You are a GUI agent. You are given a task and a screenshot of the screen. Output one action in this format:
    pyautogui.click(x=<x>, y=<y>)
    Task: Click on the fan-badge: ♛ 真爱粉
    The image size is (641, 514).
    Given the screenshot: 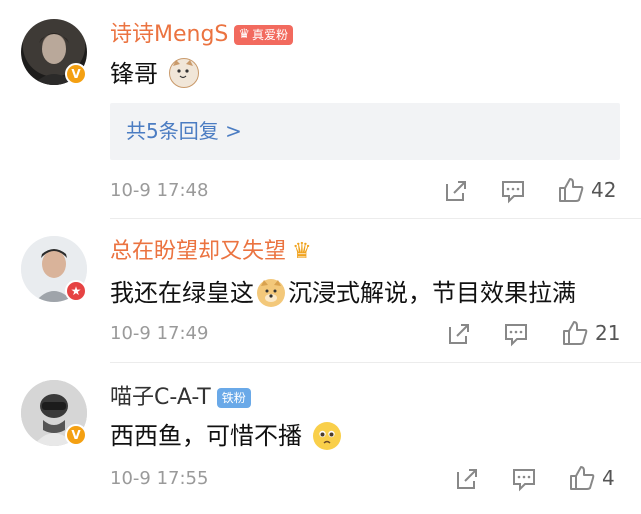 What is the action you would take?
    pyautogui.click(x=264, y=35)
    